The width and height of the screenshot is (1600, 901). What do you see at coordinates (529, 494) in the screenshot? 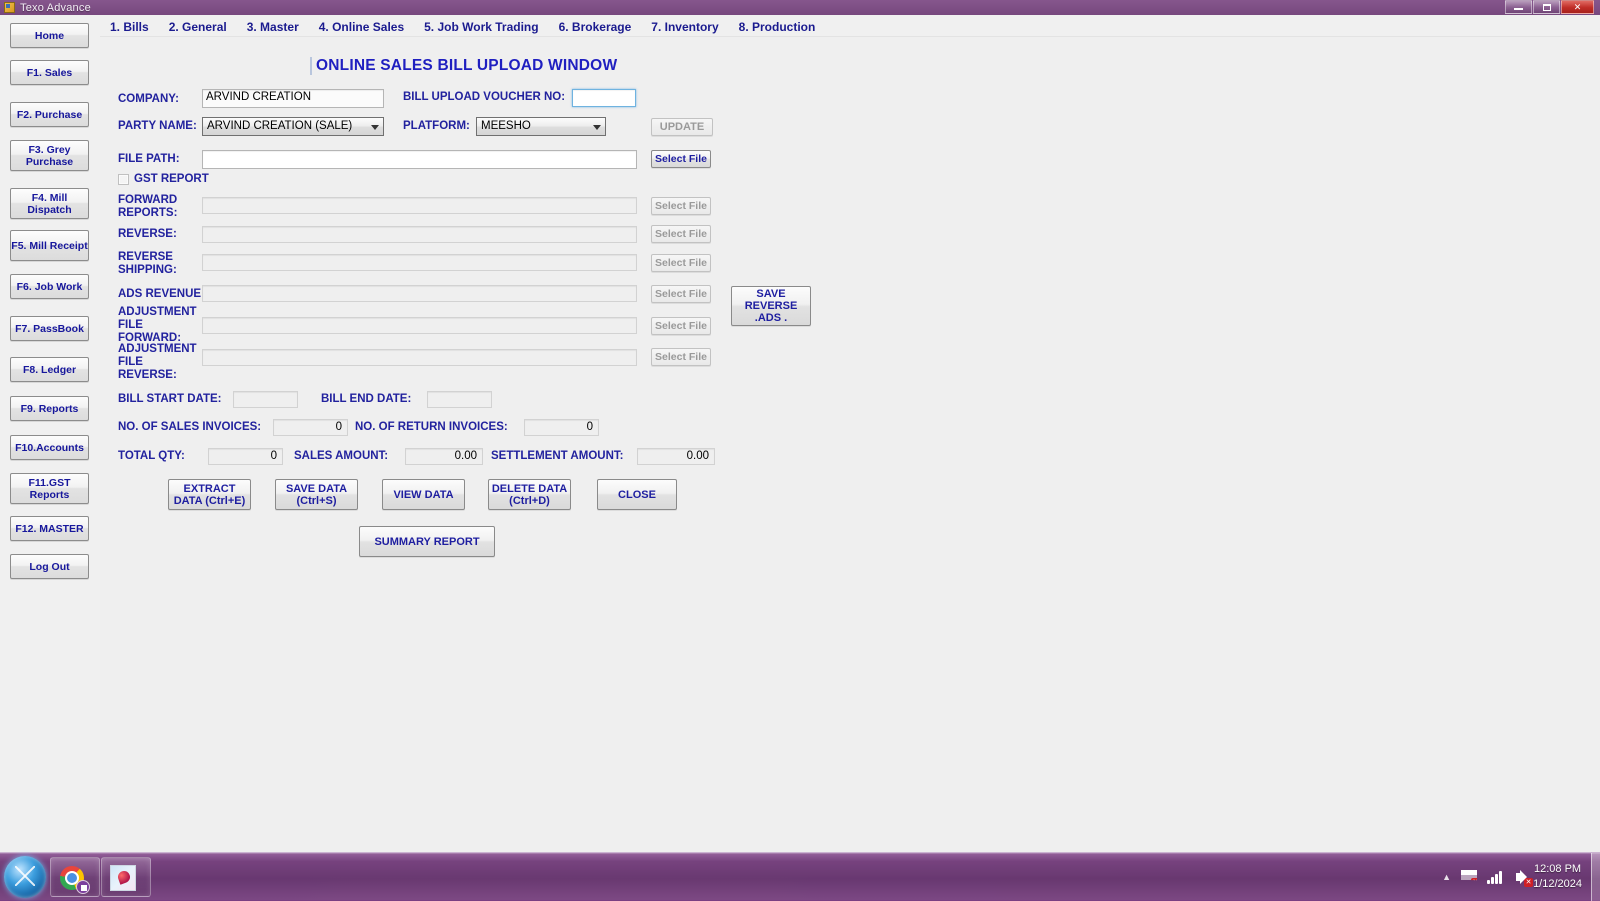
I see `delete-data-button: DELETE DATA (Ctrl+D)` at bounding box center [529, 494].